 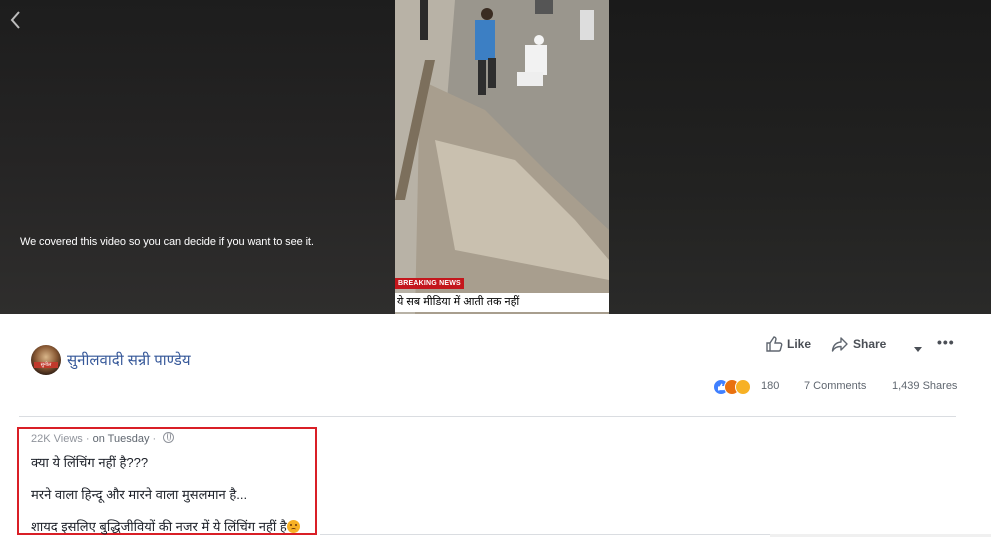 What do you see at coordinates (545, 534) in the screenshot?
I see `bottom-divider` at bounding box center [545, 534].